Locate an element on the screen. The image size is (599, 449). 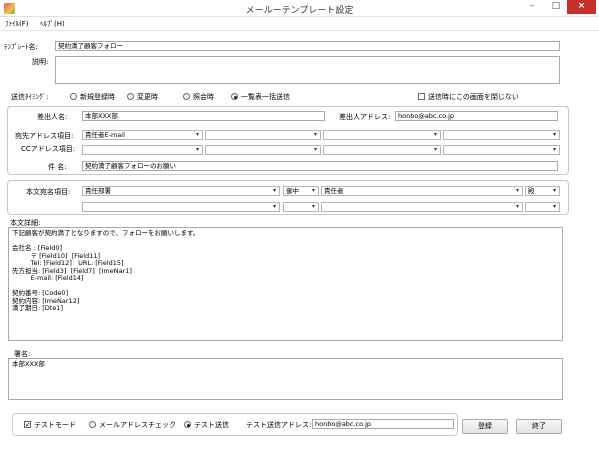
body-name-field-select: 責任部署 ▾ is located at coordinates (181, 191).